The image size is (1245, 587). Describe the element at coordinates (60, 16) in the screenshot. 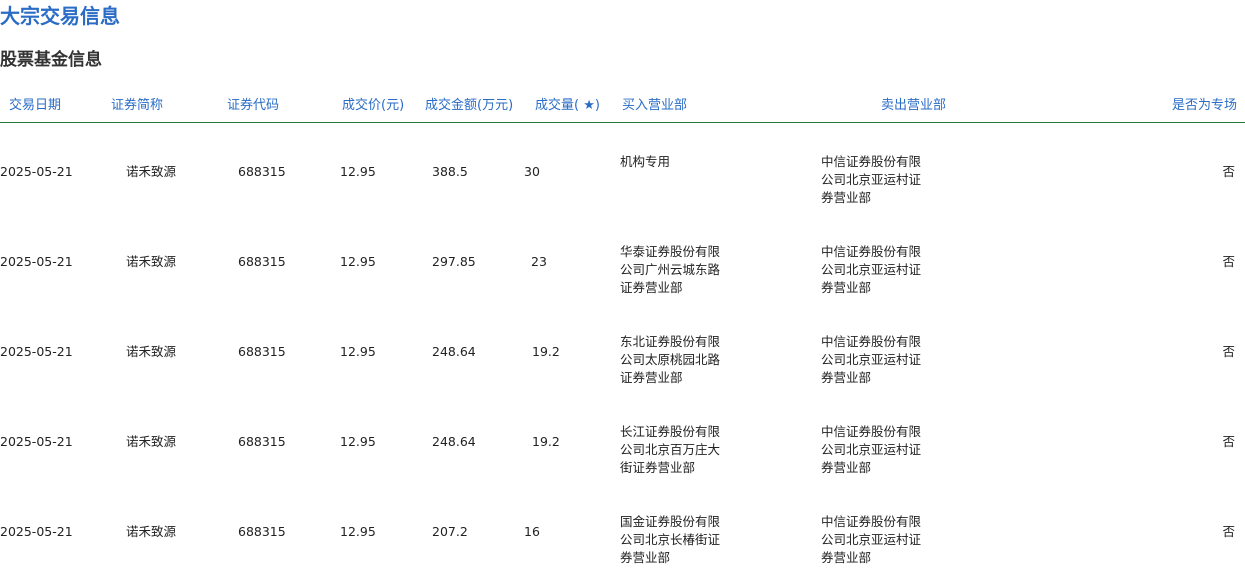

I see `page-title: 大宗交易信息` at that location.